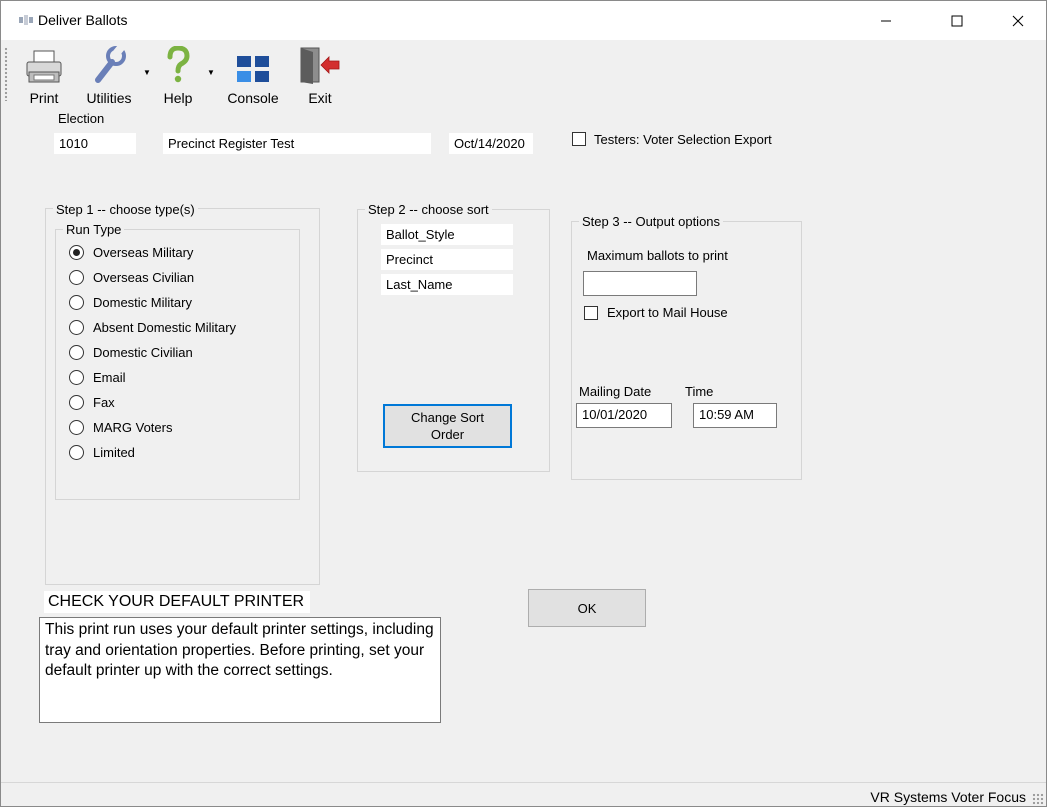  I want to click on console-button: Console, so click(253, 76).